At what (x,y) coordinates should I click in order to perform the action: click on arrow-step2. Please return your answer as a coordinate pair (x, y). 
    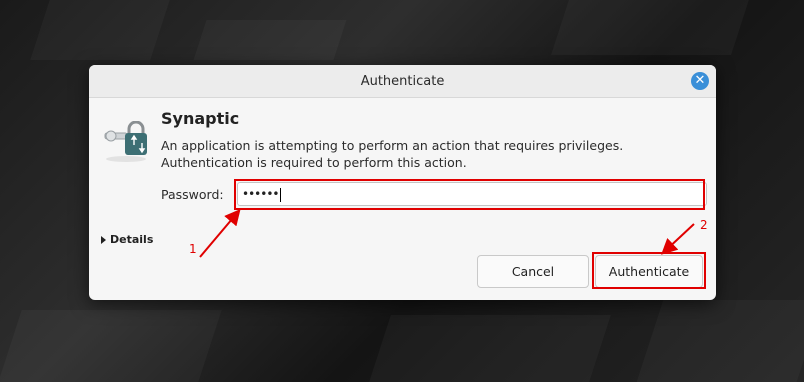
    Looking at the image, I should click on (678, 239).